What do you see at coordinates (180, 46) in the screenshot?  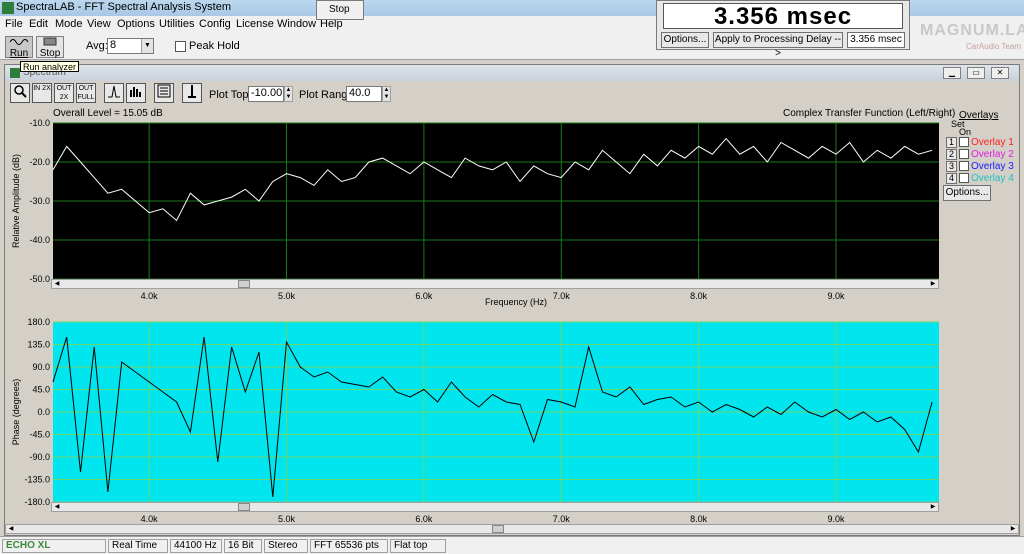 I see `peak-hold-checkbox` at bounding box center [180, 46].